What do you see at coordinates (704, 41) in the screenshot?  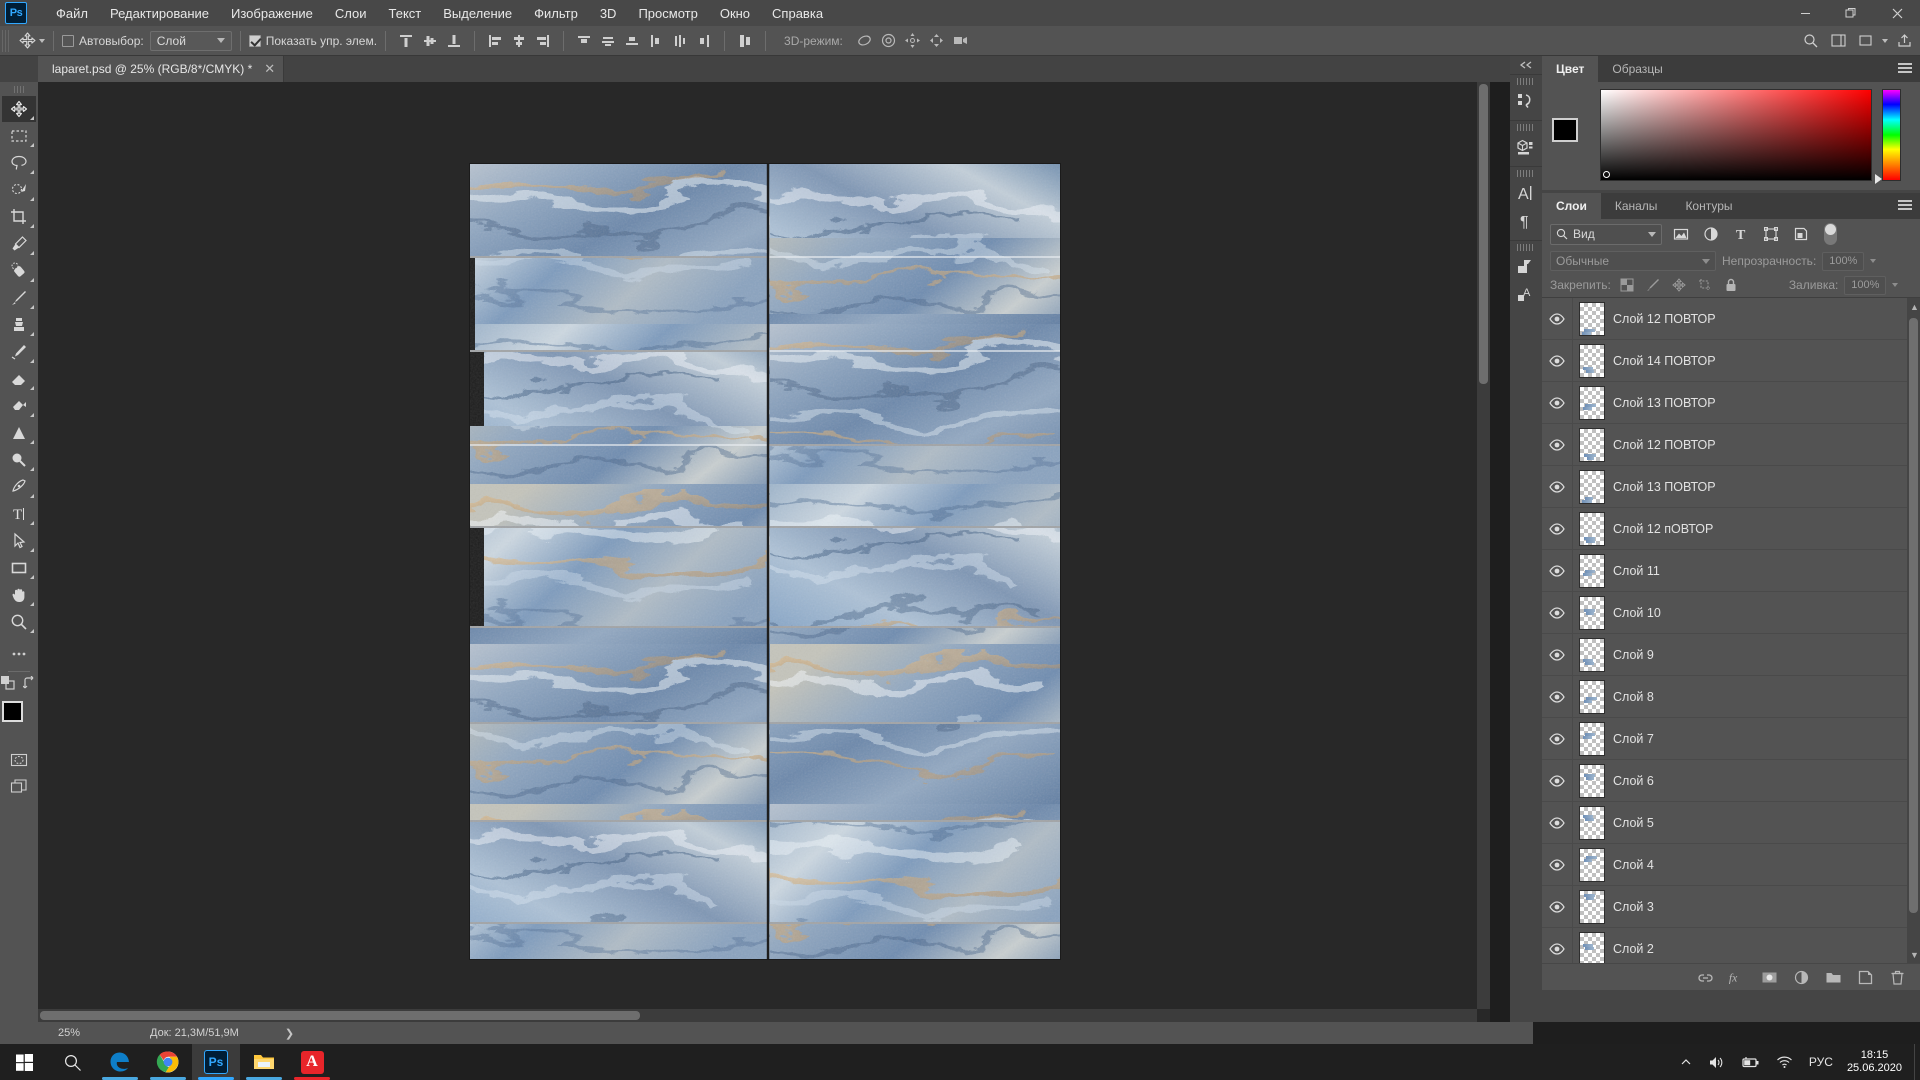 I see `distribute-right-edges-icon` at bounding box center [704, 41].